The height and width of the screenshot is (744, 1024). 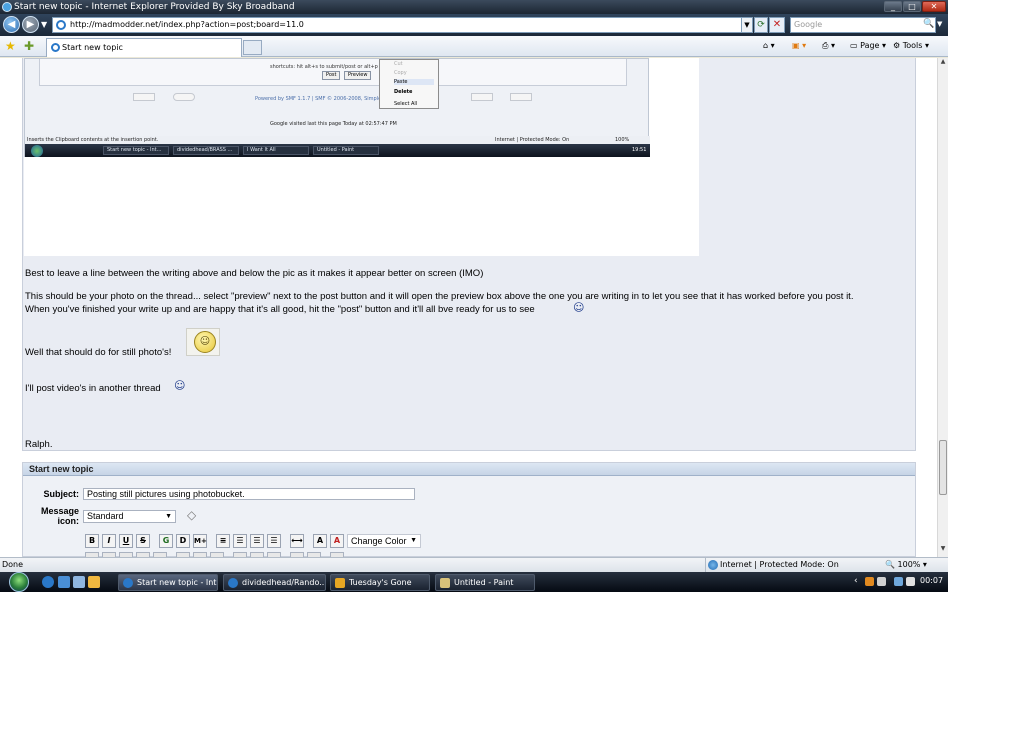 I want to click on tab-start-new-topic: Start new topic, so click(x=144, y=47).